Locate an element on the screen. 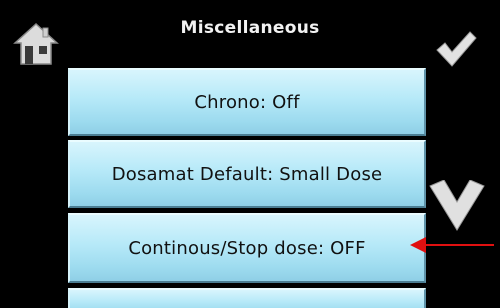  continuous-stop-dose-button-label: Continous/Stop dose: OFF is located at coordinates (247, 248).